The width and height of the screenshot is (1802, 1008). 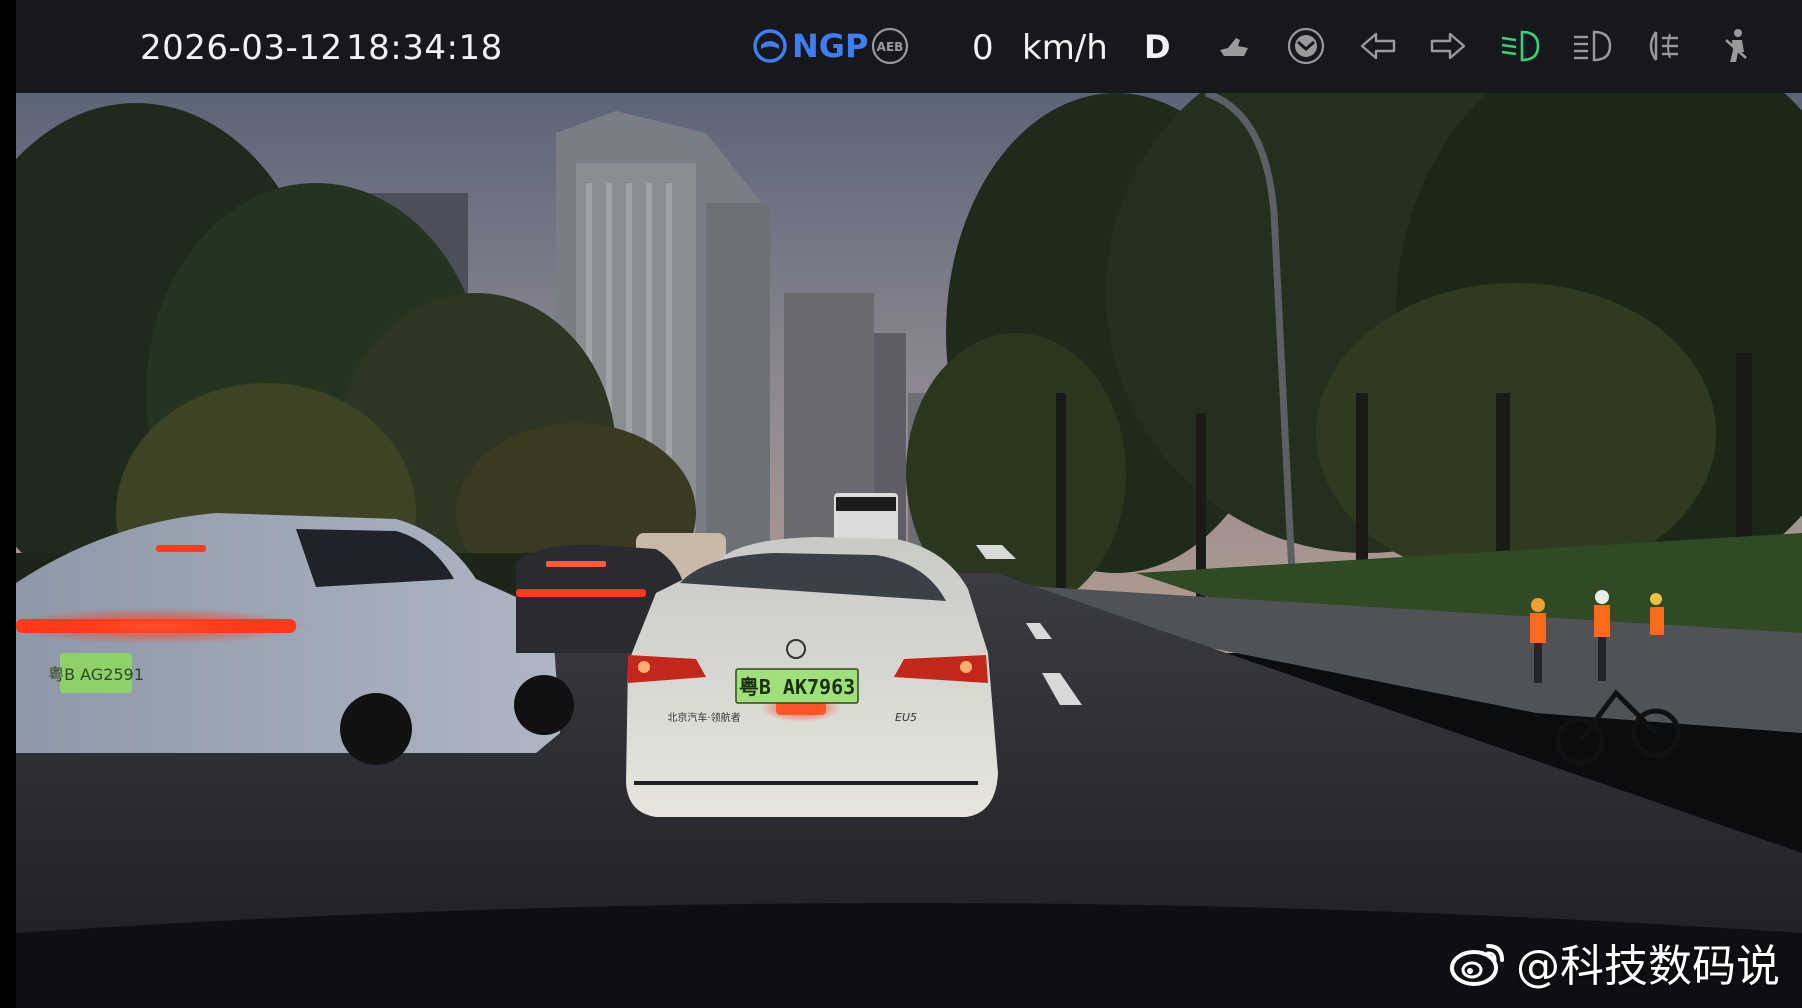 I want to click on ngp-indicator: NGP, so click(x=810, y=46).